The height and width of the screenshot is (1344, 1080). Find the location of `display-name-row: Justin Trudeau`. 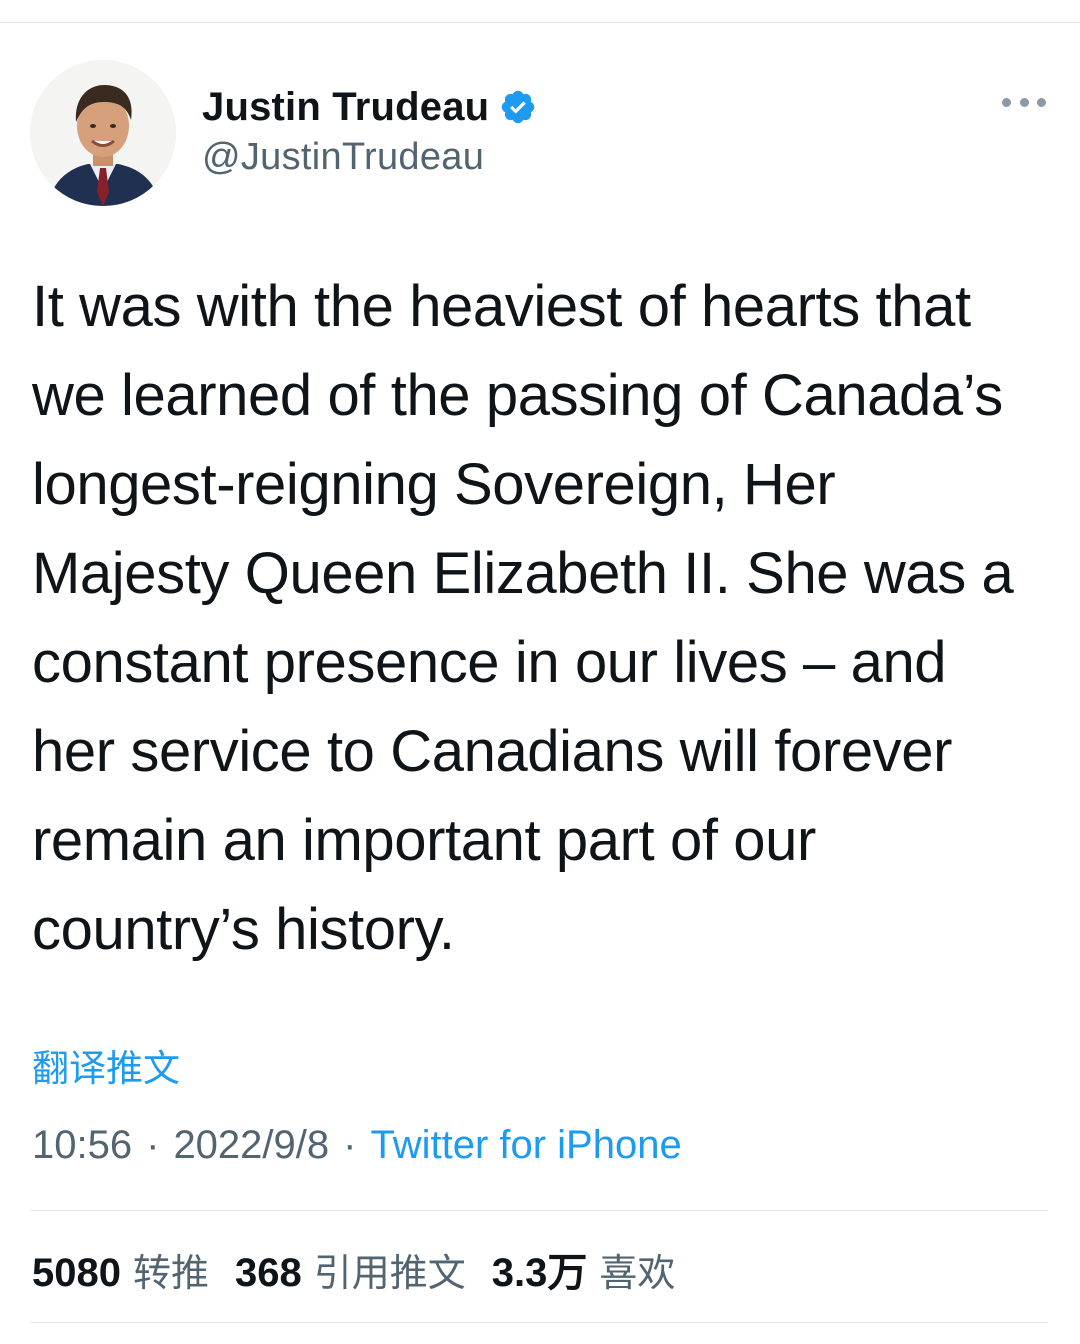

display-name-row: Justin Trudeau is located at coordinates (369, 107).